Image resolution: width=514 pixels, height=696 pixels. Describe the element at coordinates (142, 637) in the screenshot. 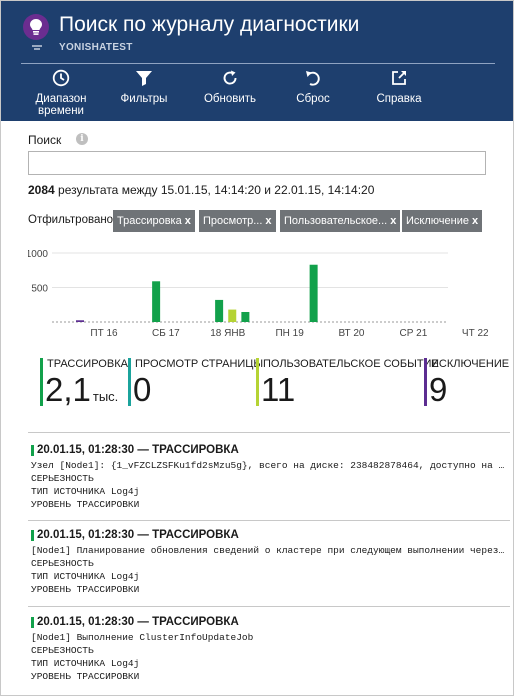

I see `entry-message: [Node1] Выполнение ClusterInfoUpdateJob` at that location.